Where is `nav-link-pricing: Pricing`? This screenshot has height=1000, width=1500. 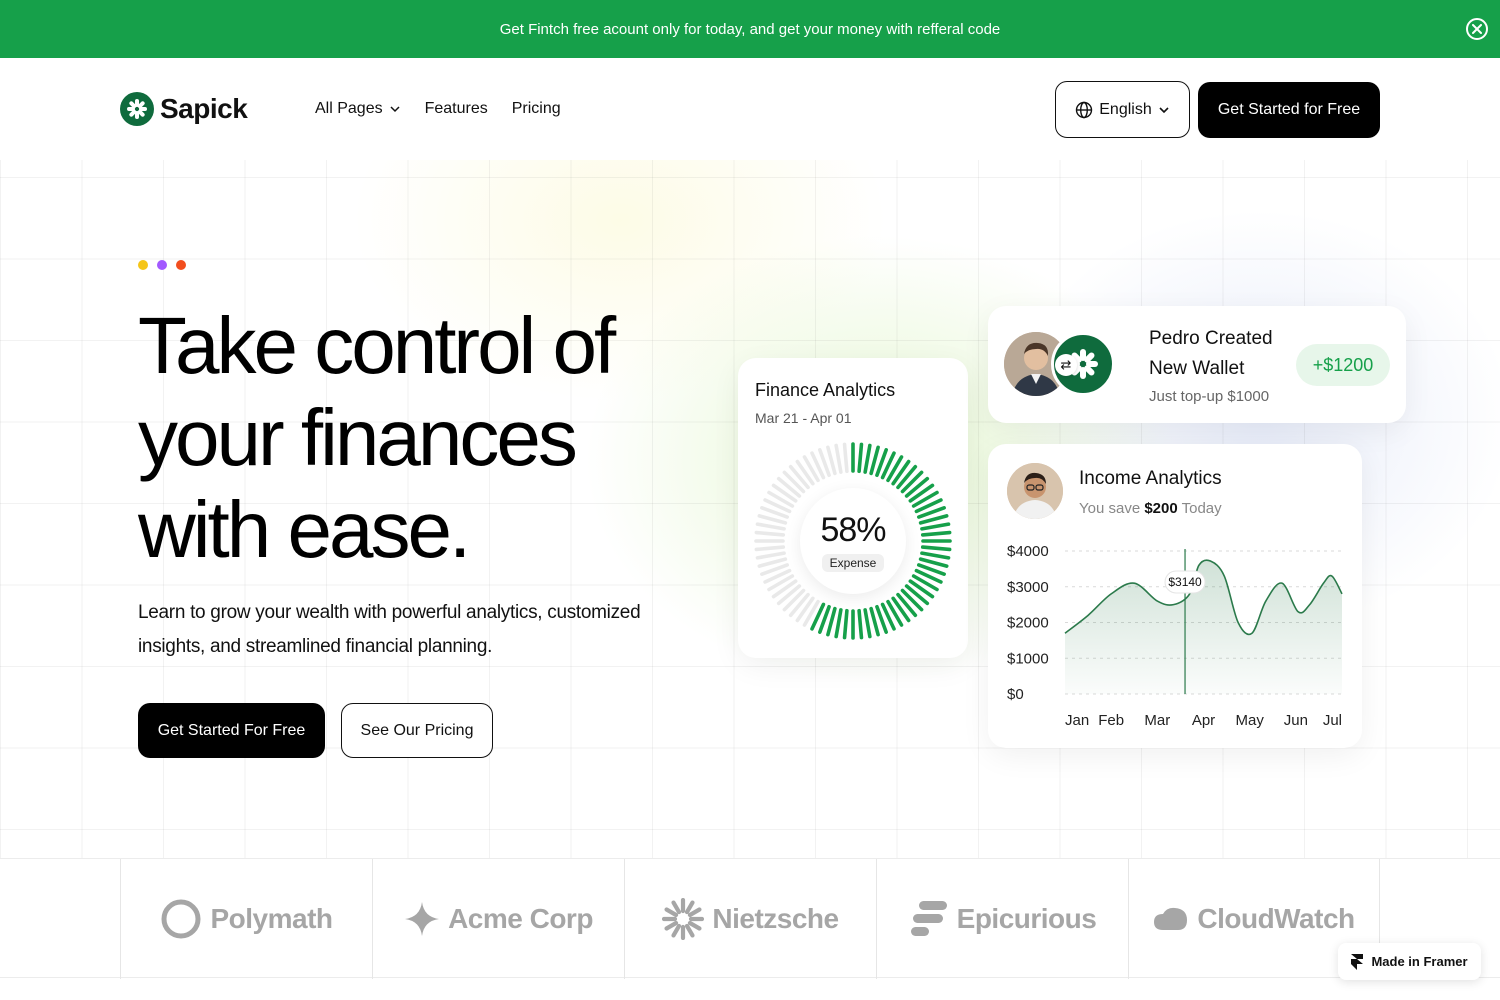 nav-link-pricing: Pricing is located at coordinates (536, 109).